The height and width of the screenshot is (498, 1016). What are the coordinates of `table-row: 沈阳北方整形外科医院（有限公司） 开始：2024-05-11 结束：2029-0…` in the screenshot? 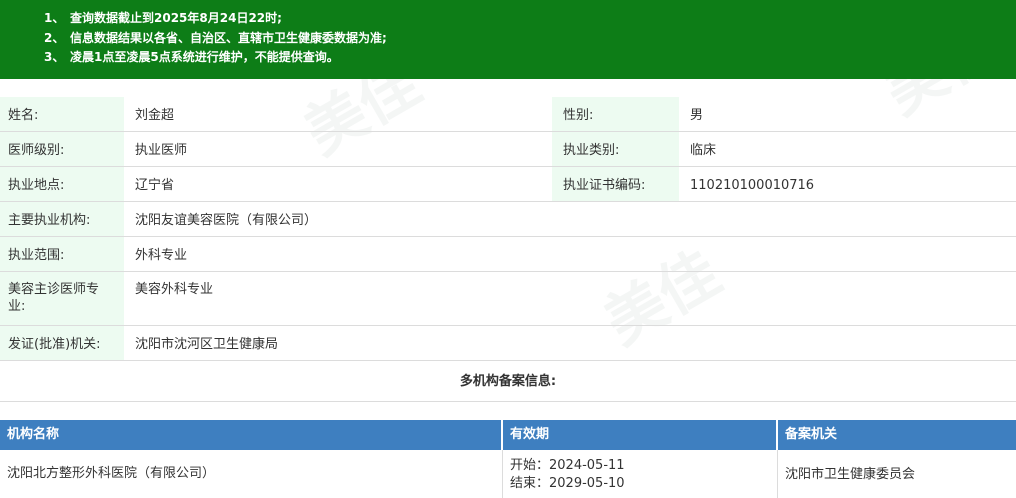 It's located at (508, 474).